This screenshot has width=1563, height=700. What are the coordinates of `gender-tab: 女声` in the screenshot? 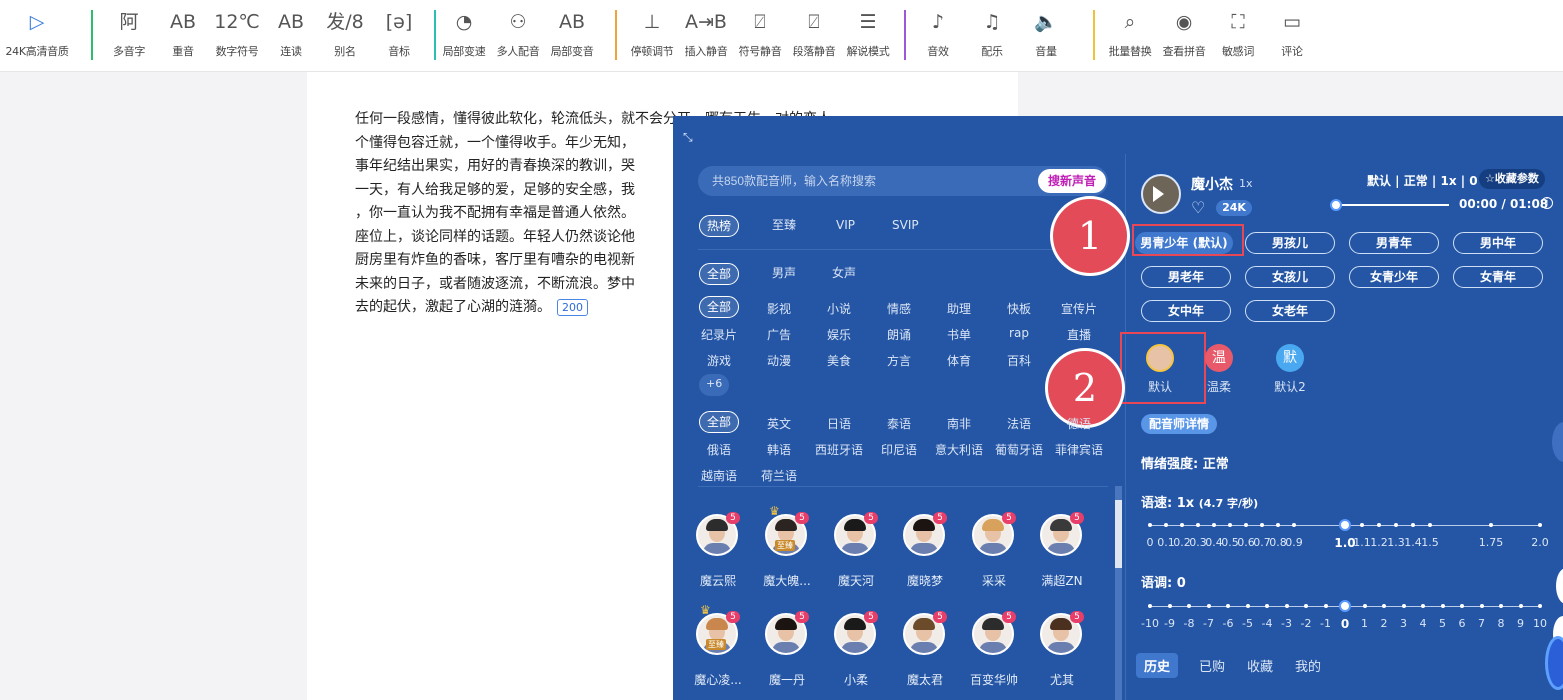 It's located at (844, 274).